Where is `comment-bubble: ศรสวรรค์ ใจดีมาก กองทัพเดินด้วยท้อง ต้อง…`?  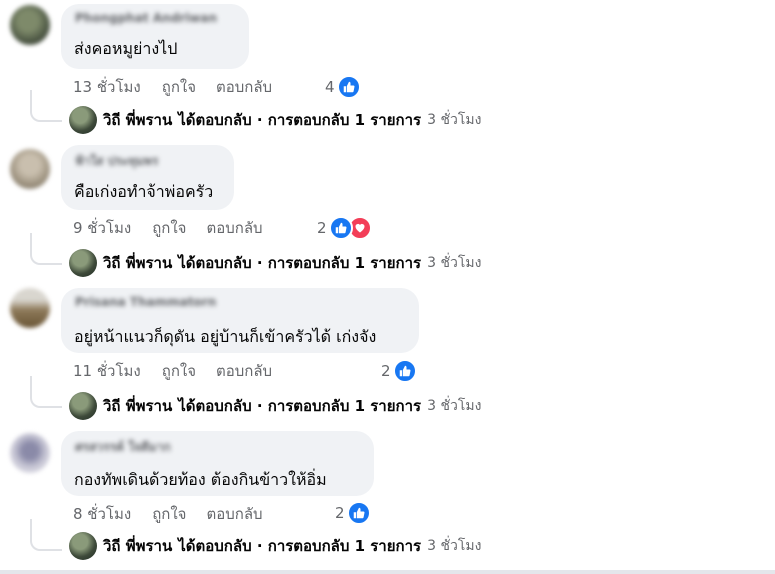
comment-bubble: ศรสวรรค์ ใจดีมาก กองทัพเดินด้วยท้อง ต้อง… is located at coordinates (217, 463).